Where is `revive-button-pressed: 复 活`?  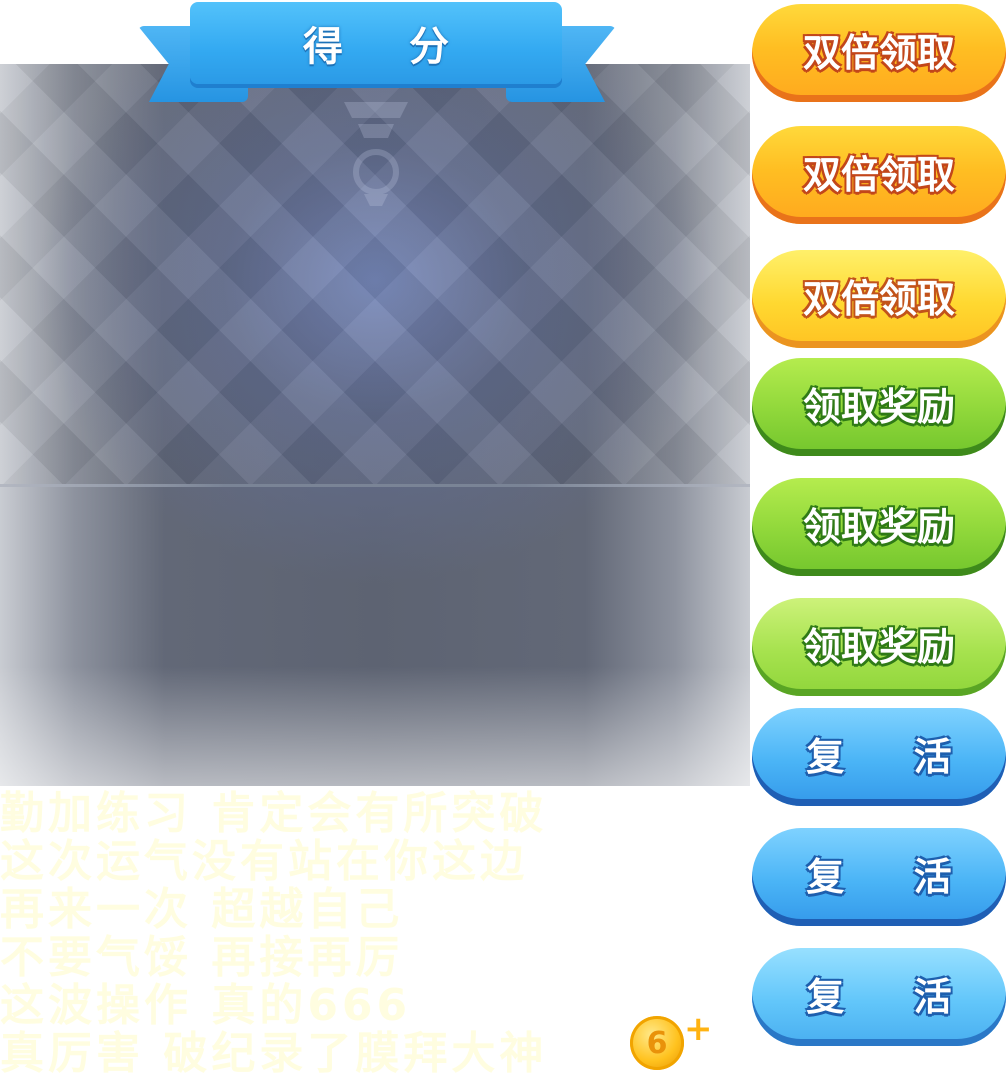
revive-button-pressed: 复 活 is located at coordinates (879, 877).